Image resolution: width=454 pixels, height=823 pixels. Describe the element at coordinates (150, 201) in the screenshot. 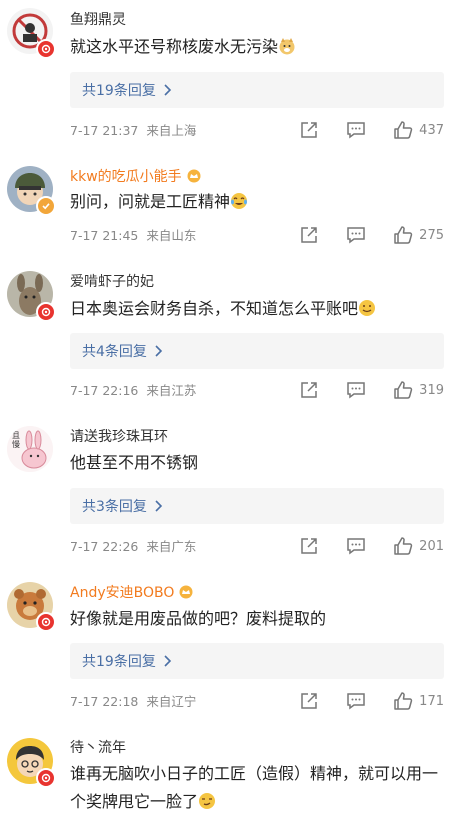

I see `comment-body: 别问，问就是工匠精神` at that location.